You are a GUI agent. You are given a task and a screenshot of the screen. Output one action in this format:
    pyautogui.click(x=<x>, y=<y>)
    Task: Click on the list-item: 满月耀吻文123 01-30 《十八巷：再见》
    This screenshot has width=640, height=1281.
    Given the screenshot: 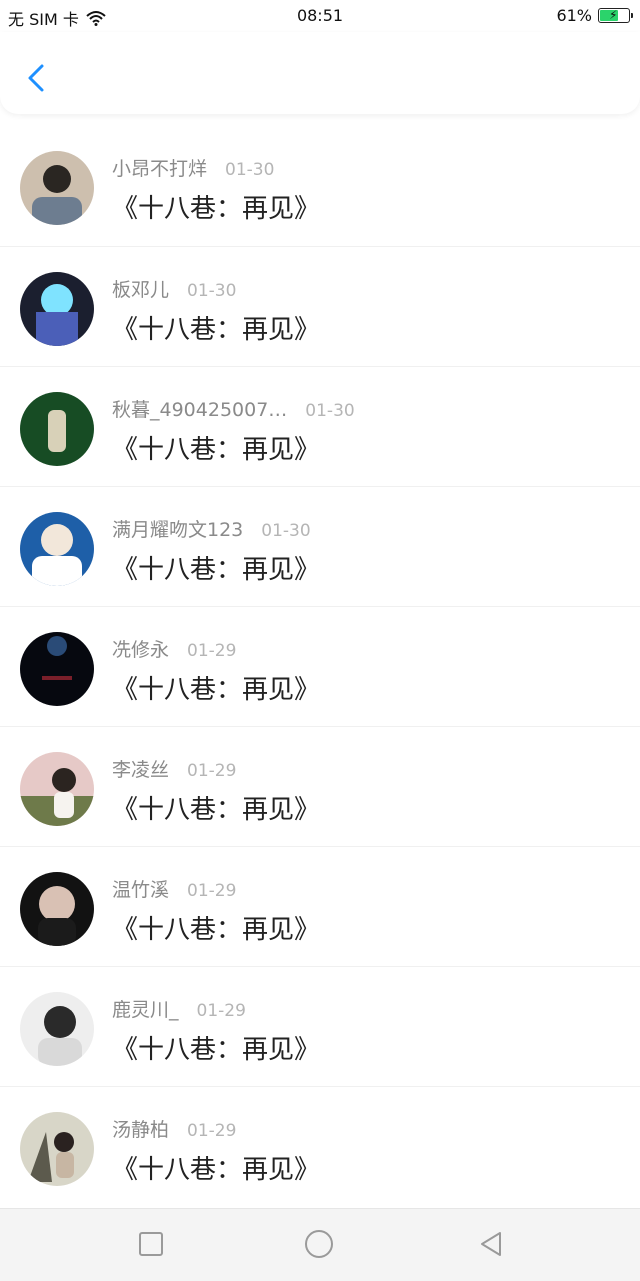 What is the action you would take?
    pyautogui.click(x=320, y=546)
    